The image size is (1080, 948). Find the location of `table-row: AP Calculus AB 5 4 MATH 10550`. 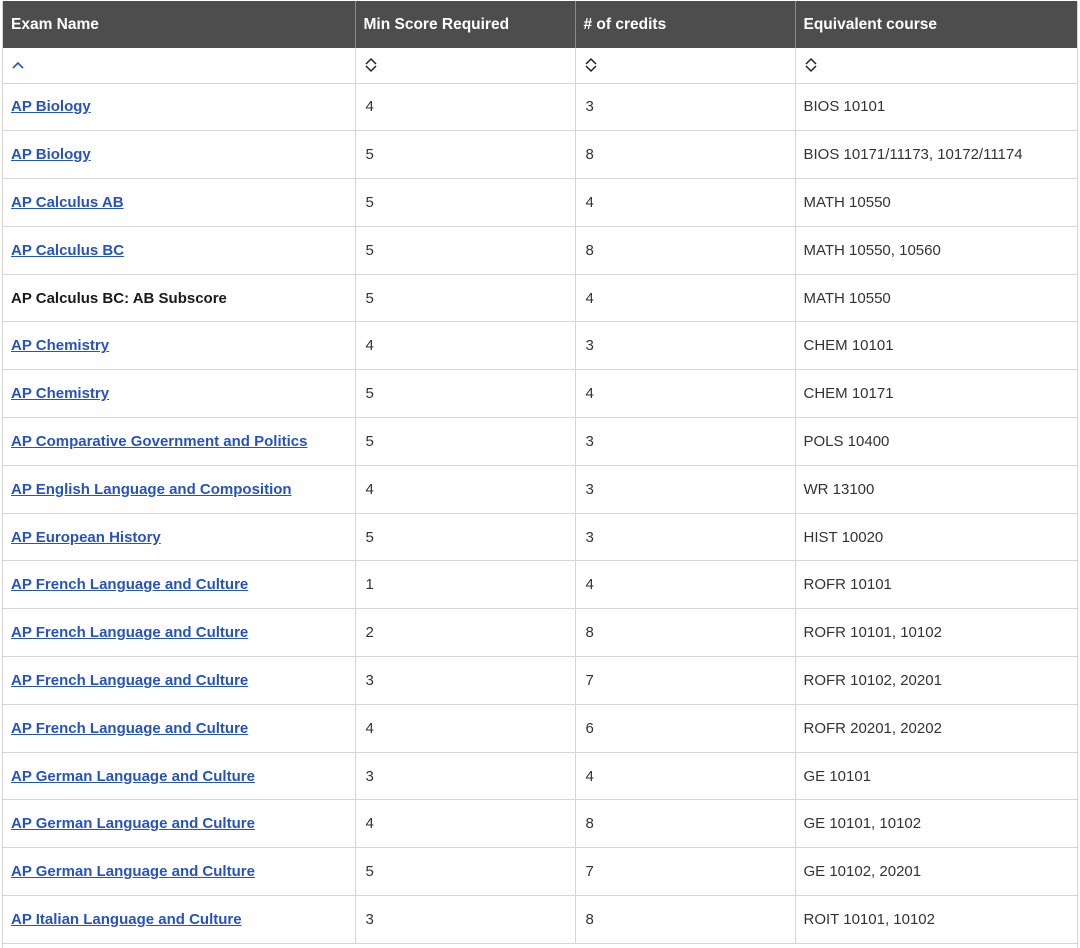

table-row: AP Calculus AB 5 4 MATH 10550 is located at coordinates (540, 202).